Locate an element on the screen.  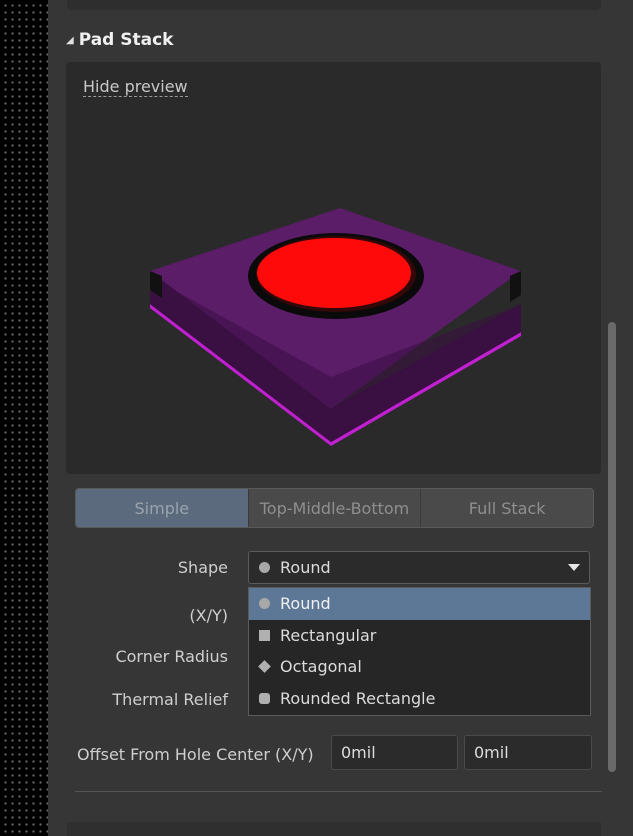
pad-stack-header: ◢ Pad Stack is located at coordinates (120, 40).